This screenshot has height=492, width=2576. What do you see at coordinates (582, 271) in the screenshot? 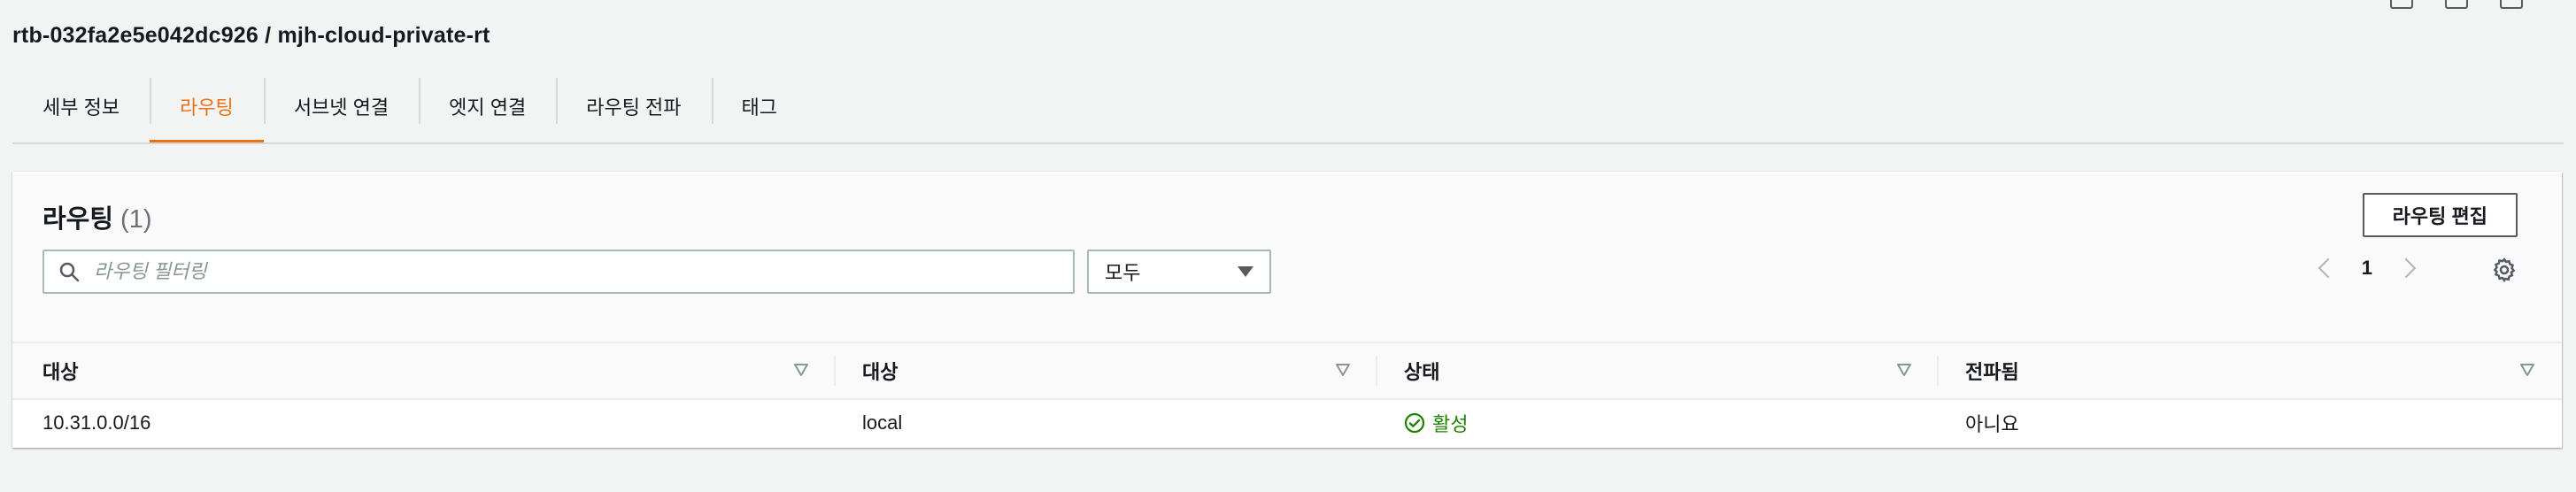
I see `route-filter-input` at bounding box center [582, 271].